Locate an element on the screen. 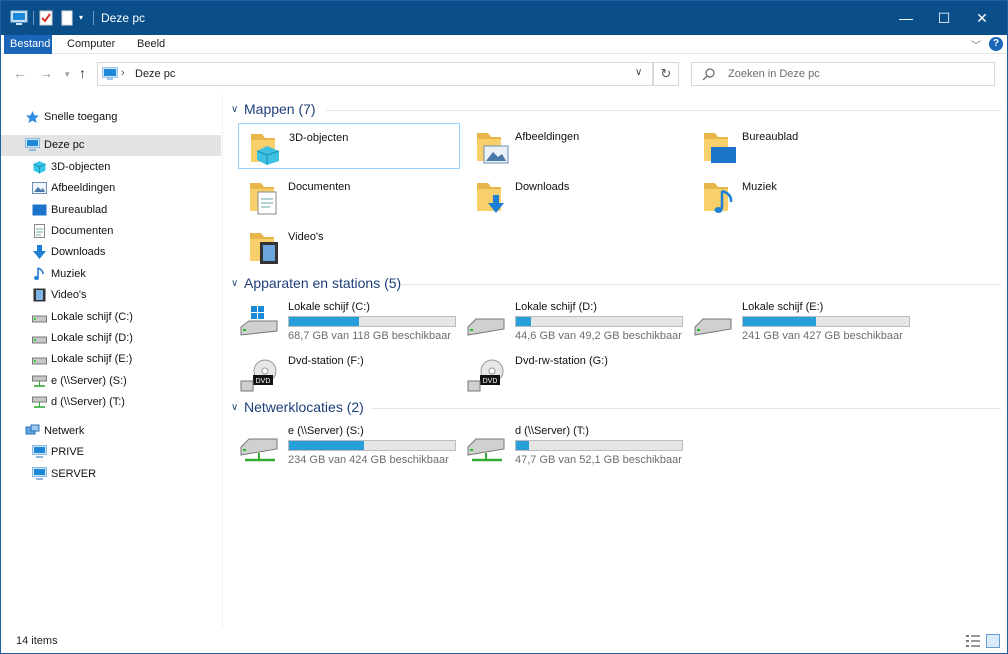  navigation-bar: ← → ▾ ↑ › Deze pc ∨ ↻ Zoeken in Deze pc is located at coordinates (504, 75).